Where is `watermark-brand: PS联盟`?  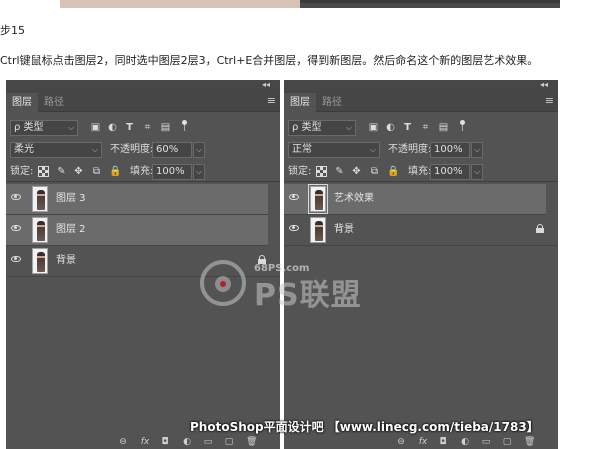 watermark-brand: PS联盟 is located at coordinates (308, 295).